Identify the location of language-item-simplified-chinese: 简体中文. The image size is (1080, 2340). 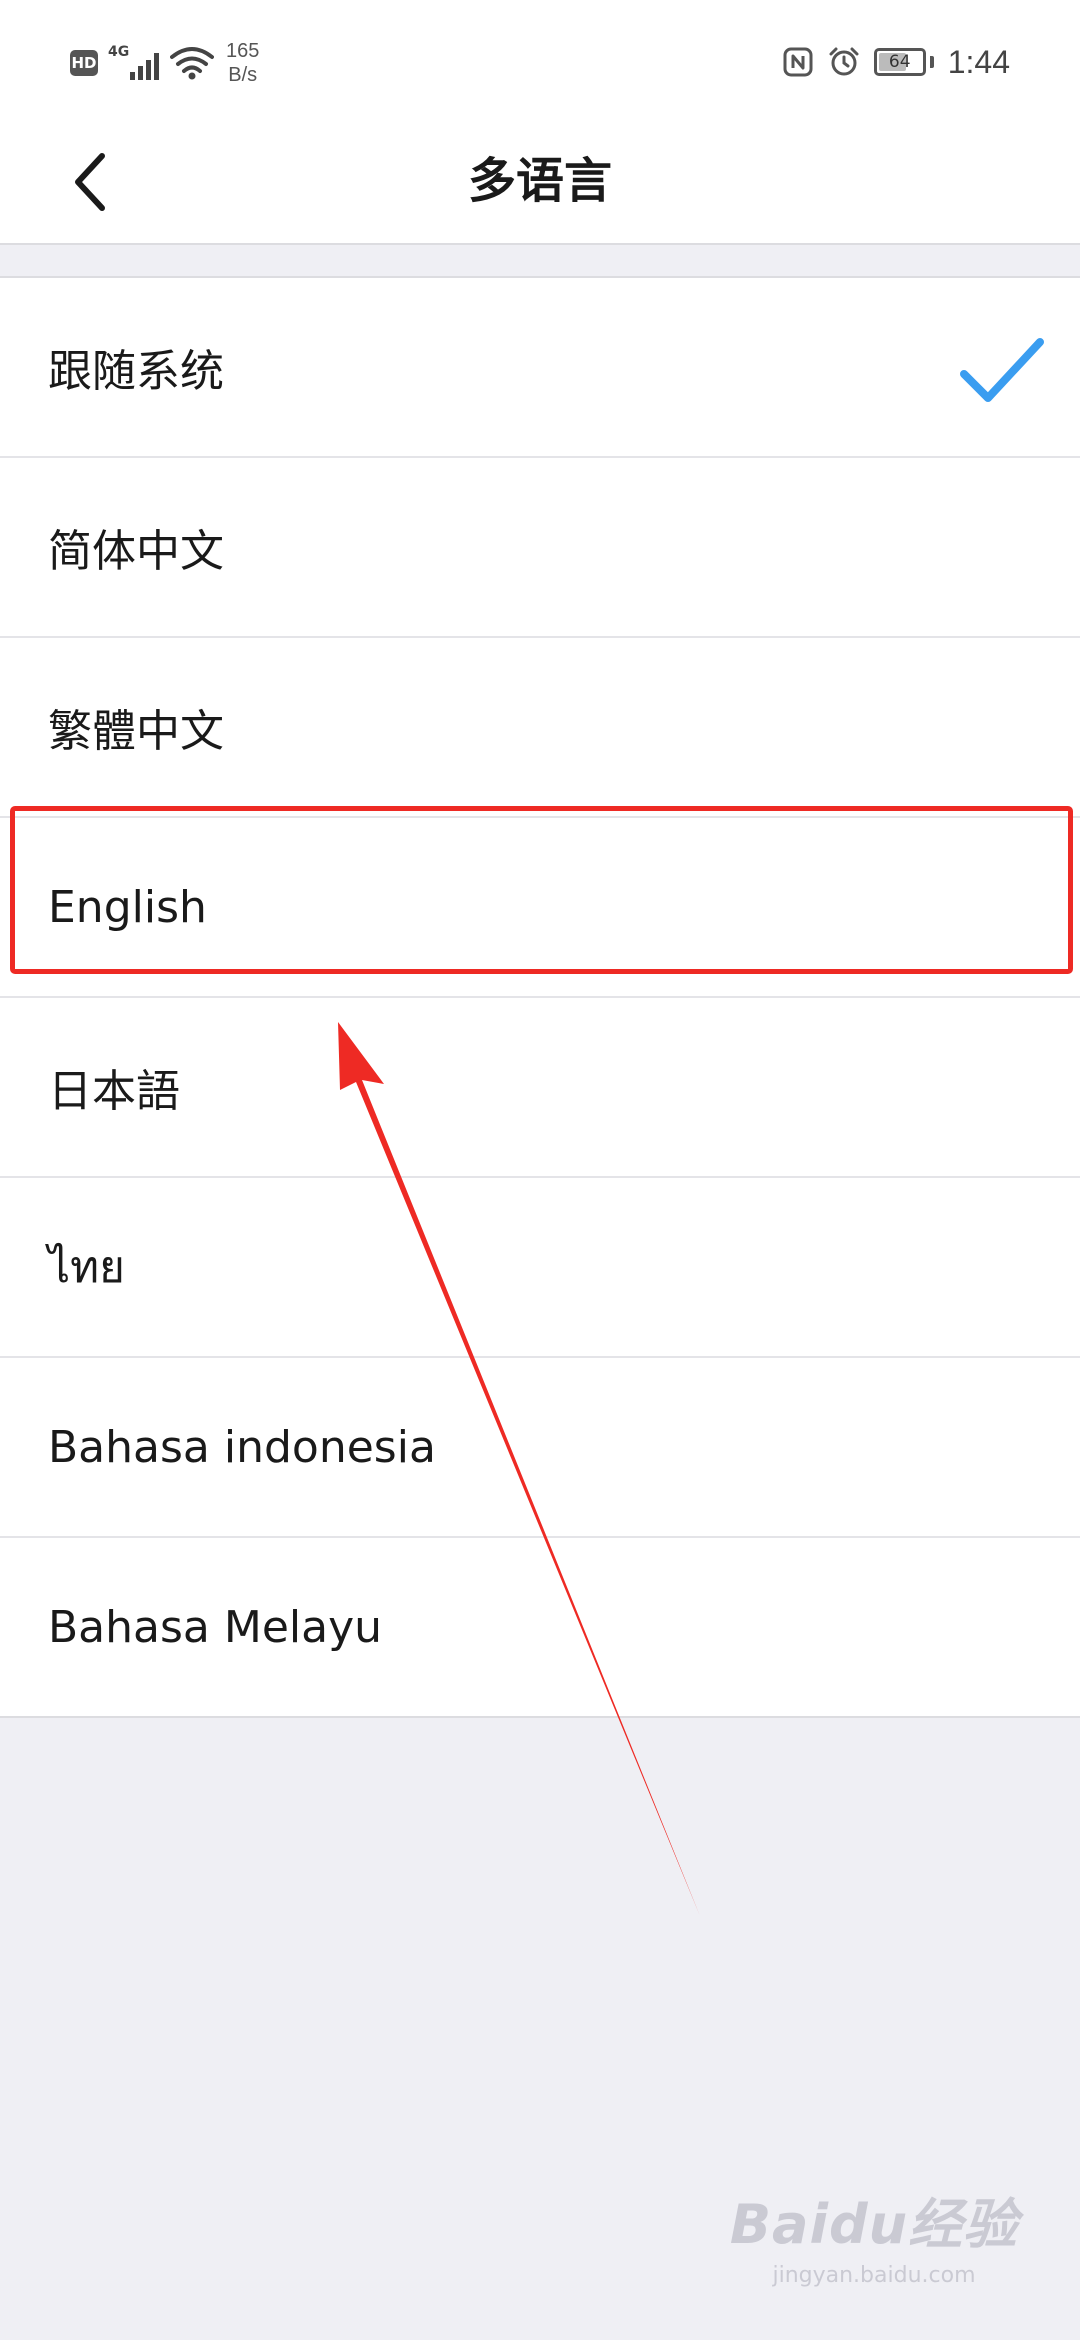
(540, 548).